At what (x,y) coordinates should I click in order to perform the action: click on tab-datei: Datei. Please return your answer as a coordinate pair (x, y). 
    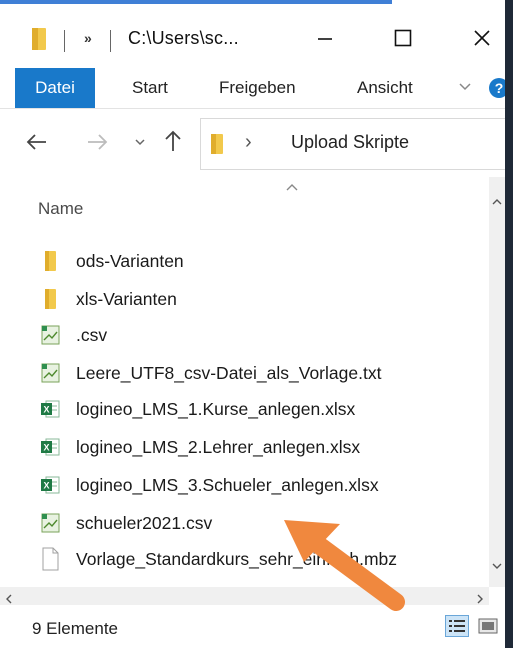
    Looking at the image, I should click on (55, 88).